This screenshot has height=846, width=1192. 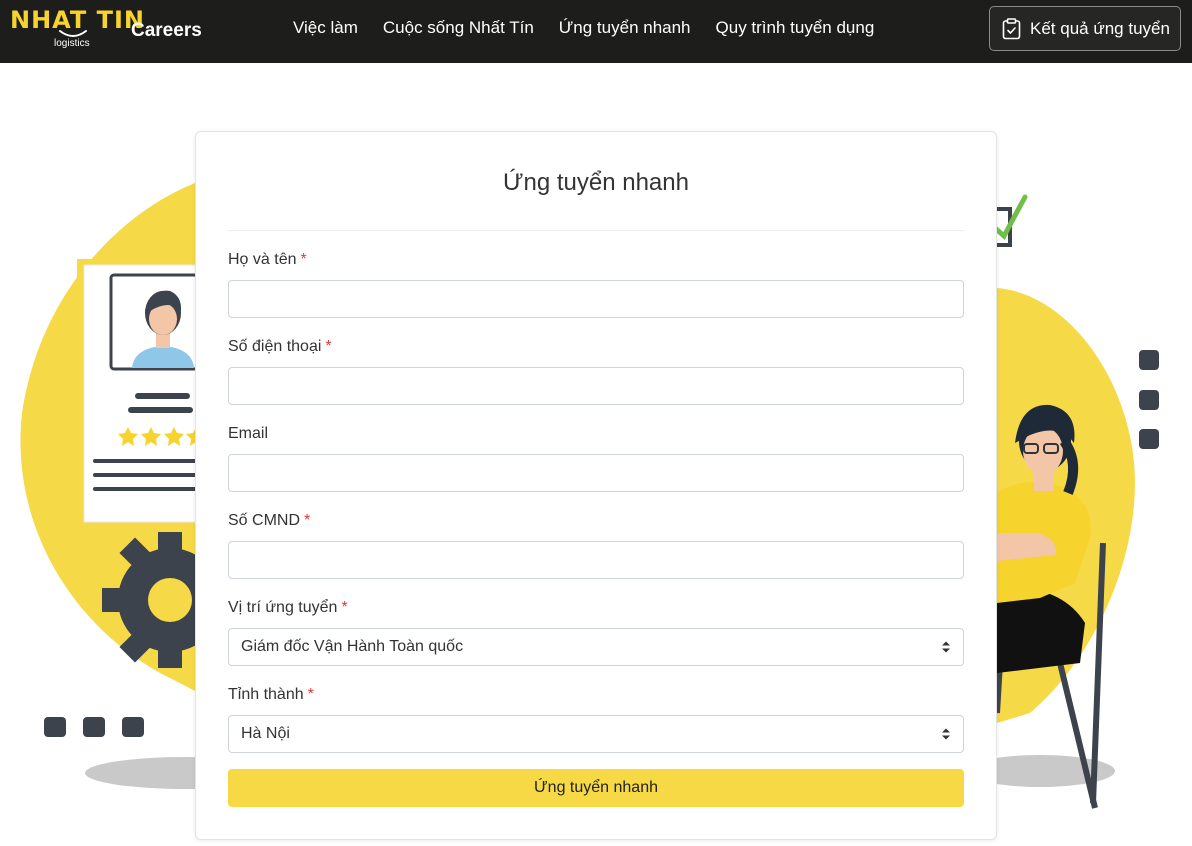 I want to click on check-mark-illustration, so click(x=1010, y=220).